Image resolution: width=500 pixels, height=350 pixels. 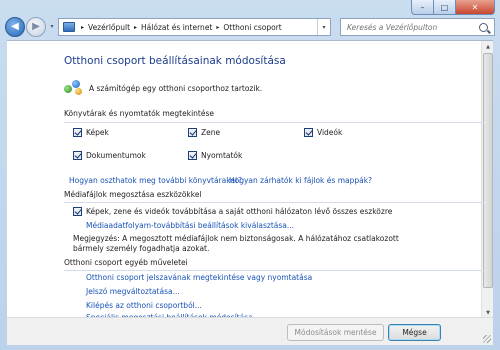 What do you see at coordinates (97, 132) in the screenshot?
I see `checkbox-label: Képek` at bounding box center [97, 132].